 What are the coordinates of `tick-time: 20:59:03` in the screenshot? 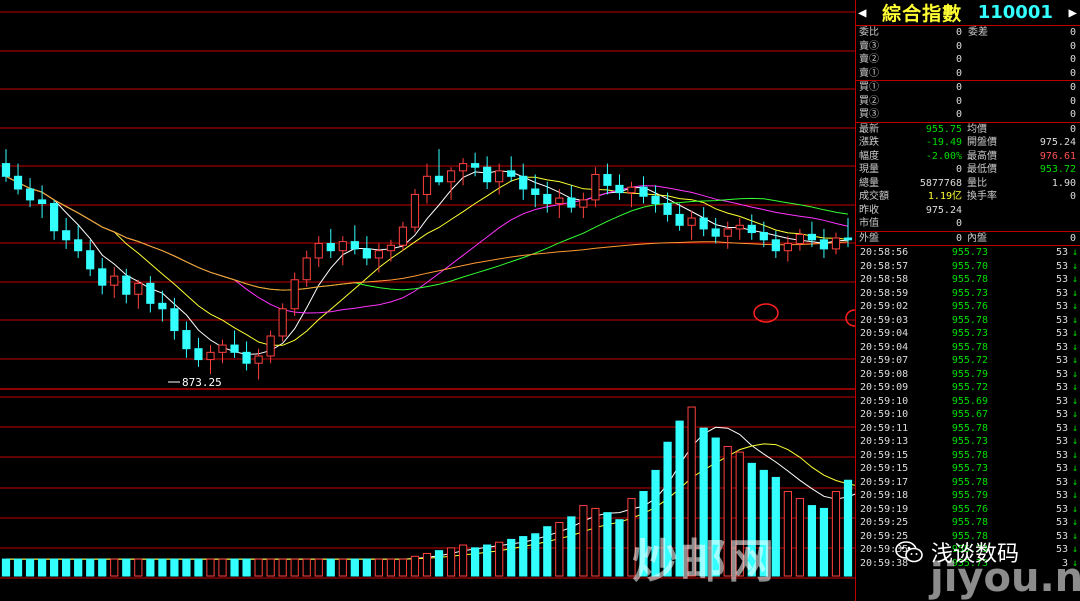 It's located at (884, 320).